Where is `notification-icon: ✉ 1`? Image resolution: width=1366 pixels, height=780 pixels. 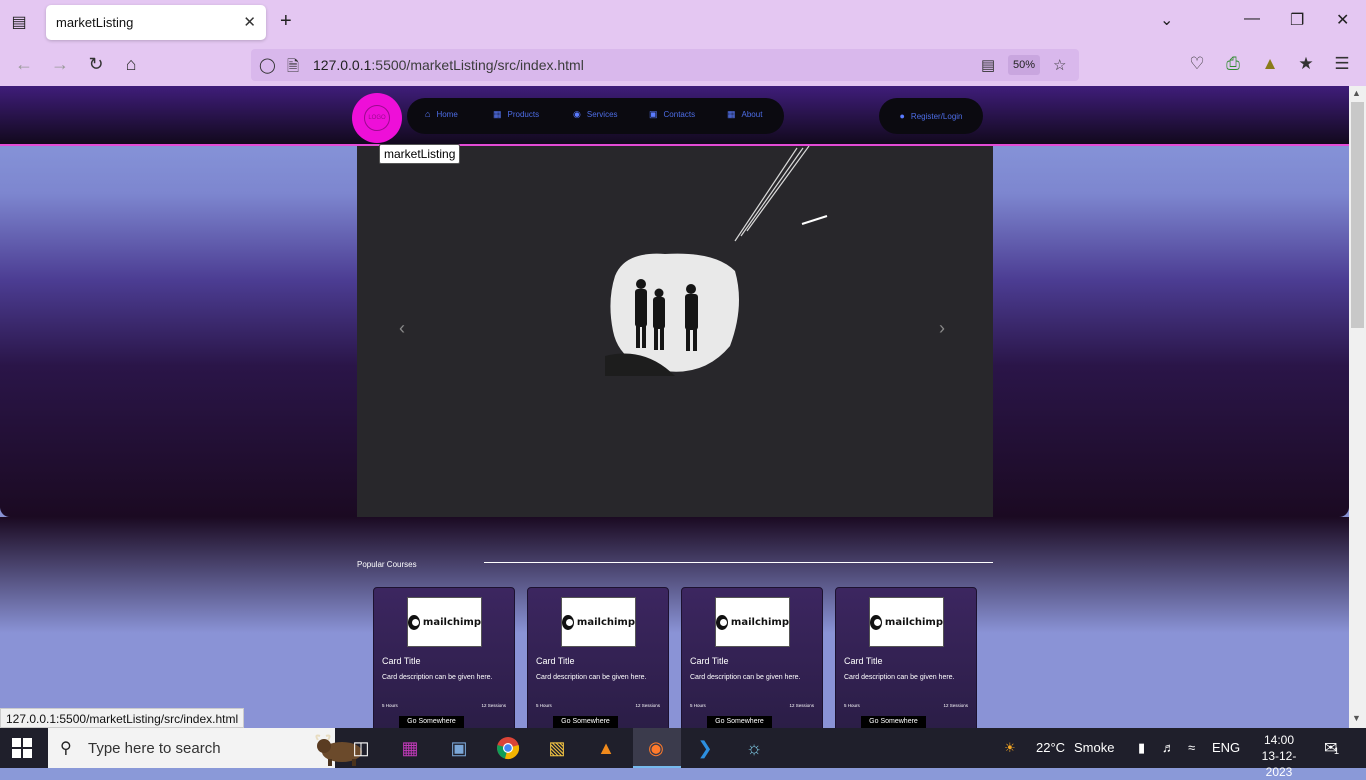 notification-icon: ✉ 1 is located at coordinates (1331, 748).